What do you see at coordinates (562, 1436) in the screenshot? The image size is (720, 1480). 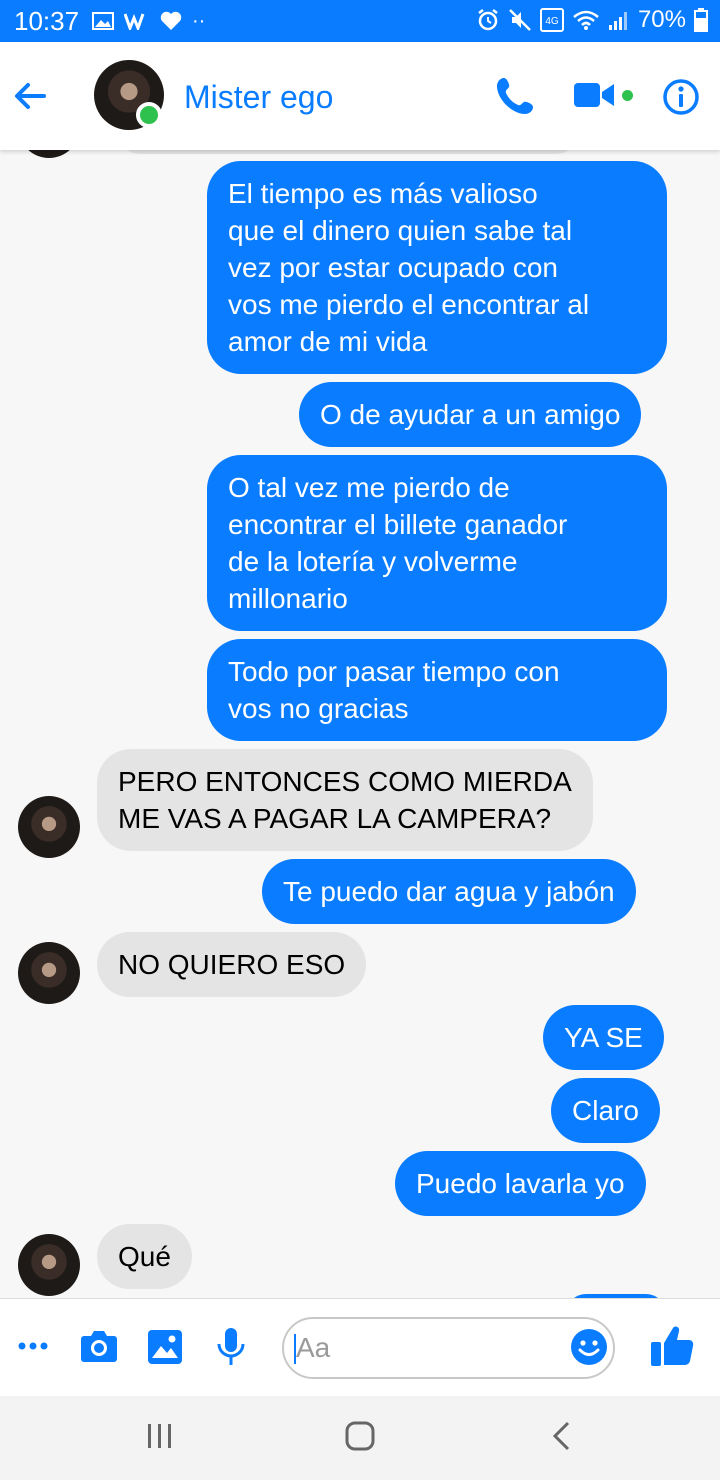 I see `nav-back-icon` at bounding box center [562, 1436].